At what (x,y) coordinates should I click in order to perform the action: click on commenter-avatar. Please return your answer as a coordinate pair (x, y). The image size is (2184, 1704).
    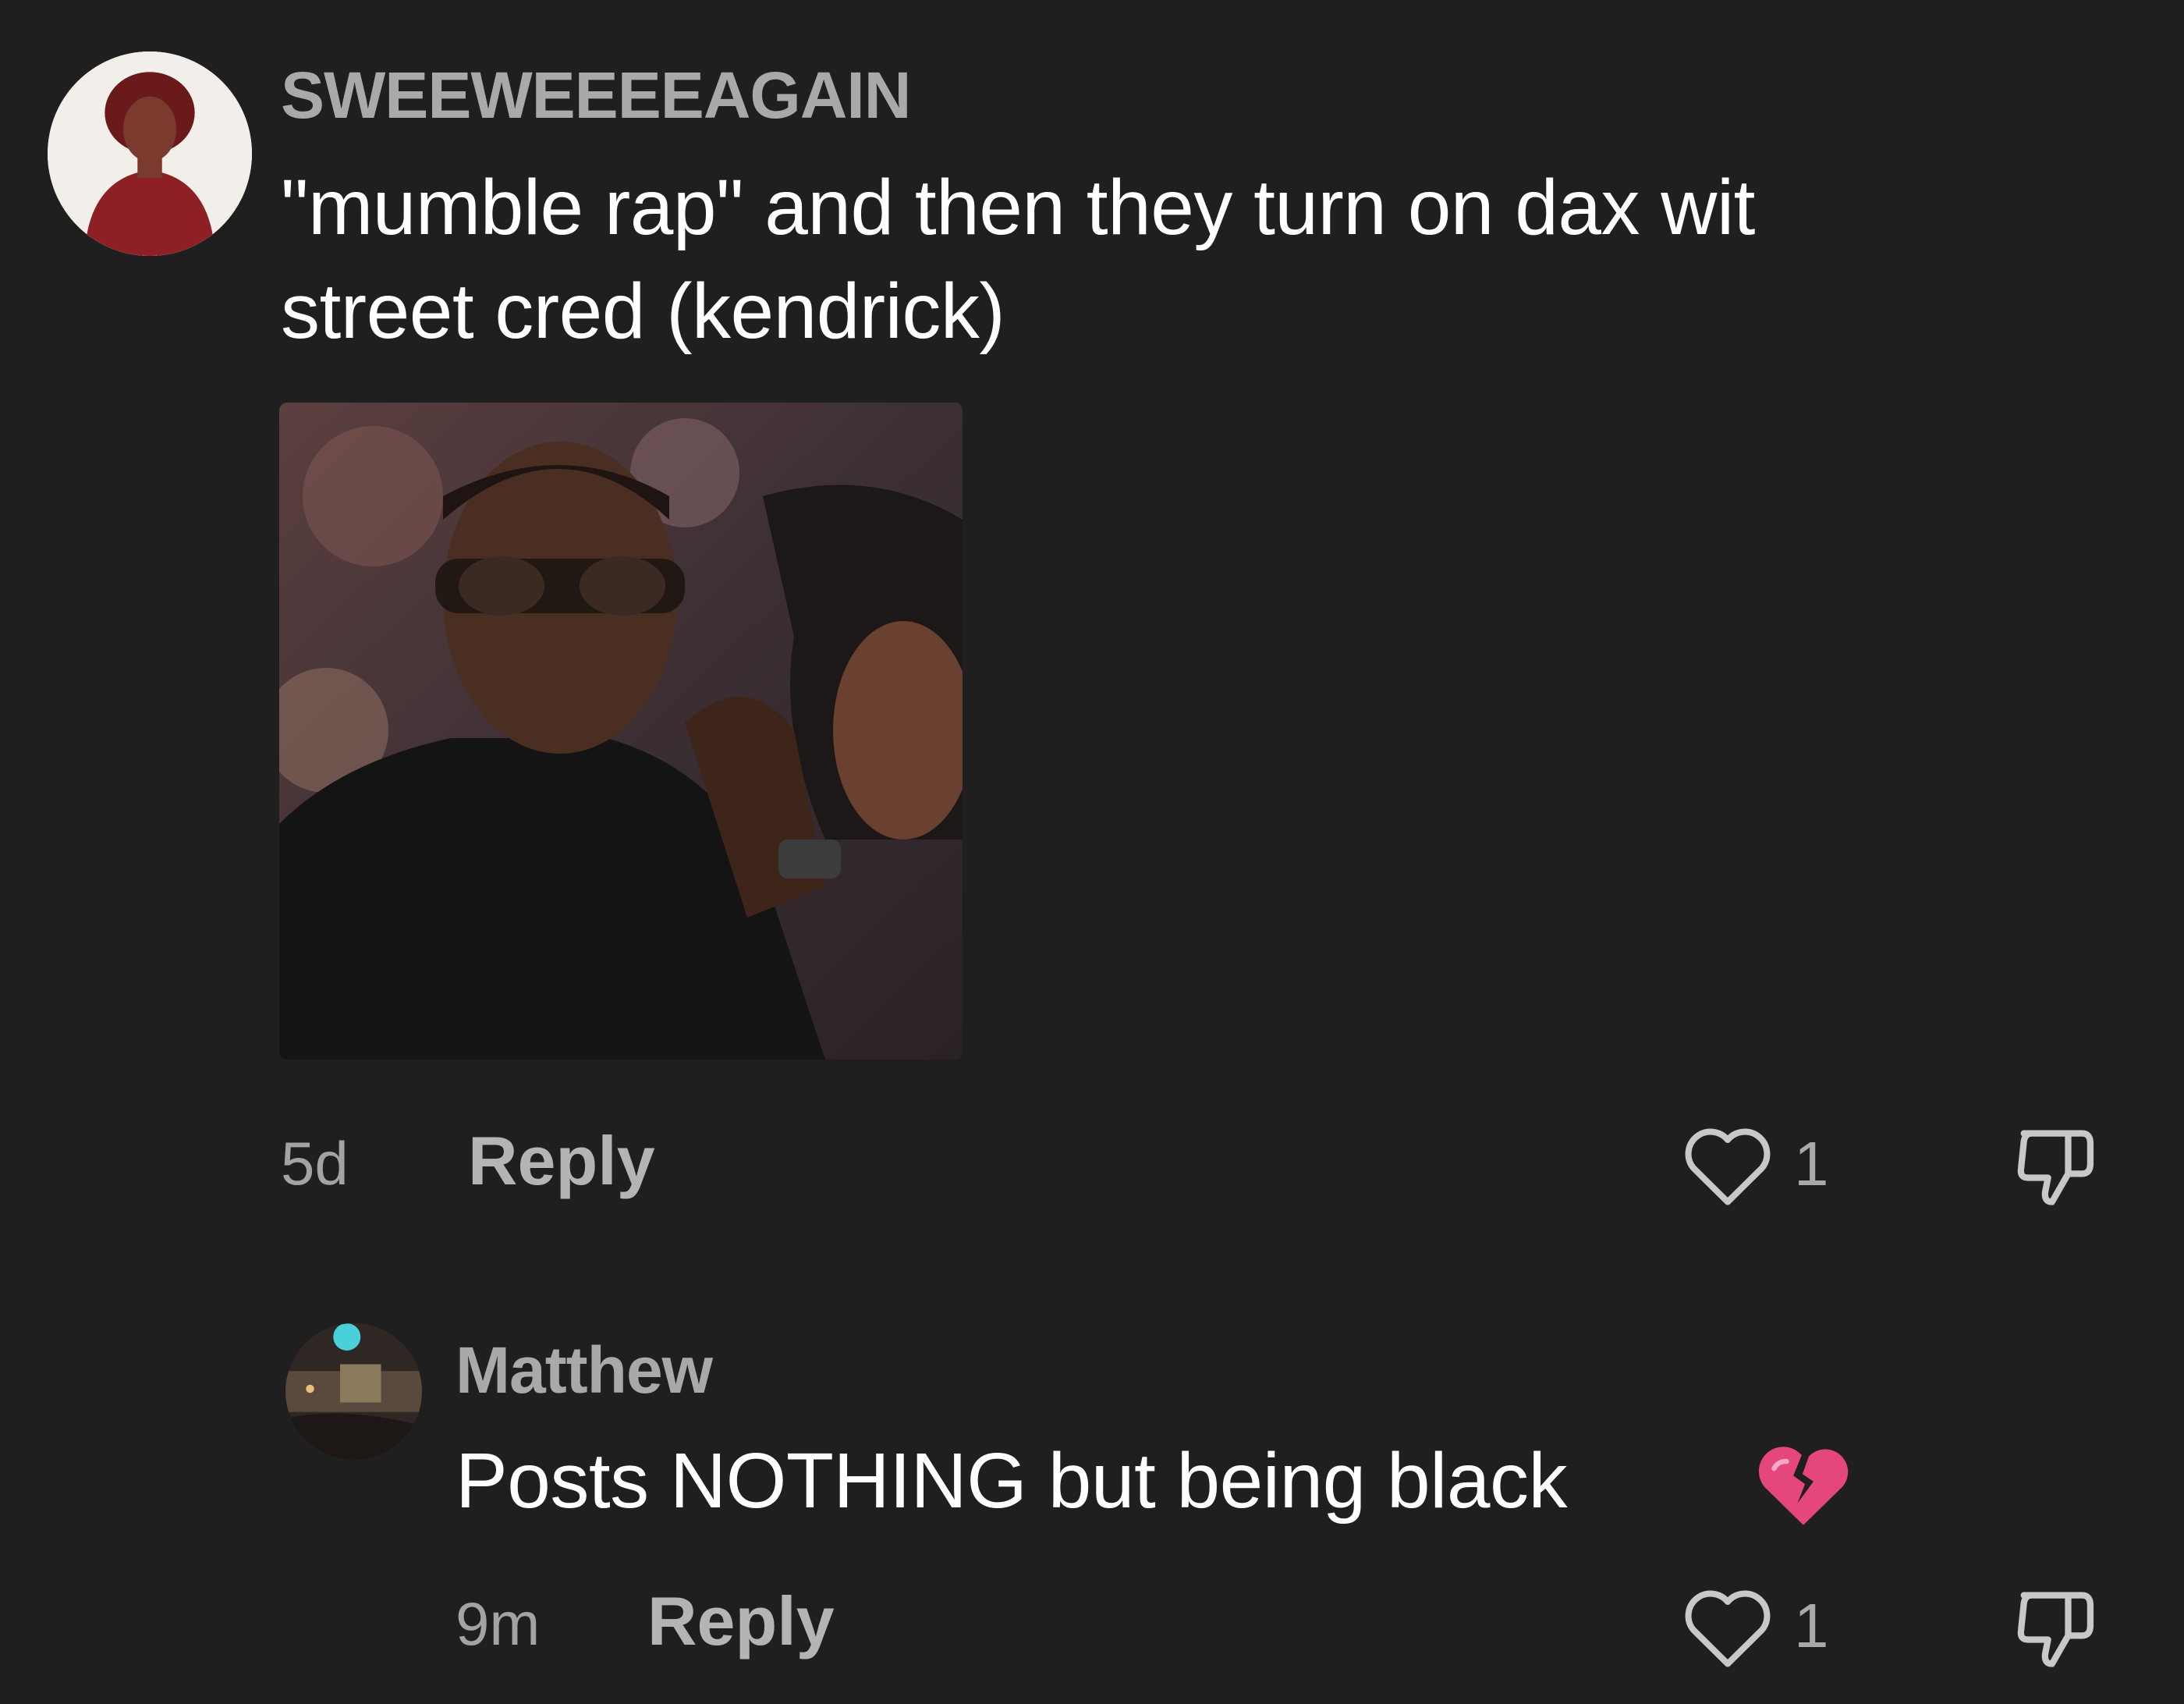
    Looking at the image, I should click on (150, 154).